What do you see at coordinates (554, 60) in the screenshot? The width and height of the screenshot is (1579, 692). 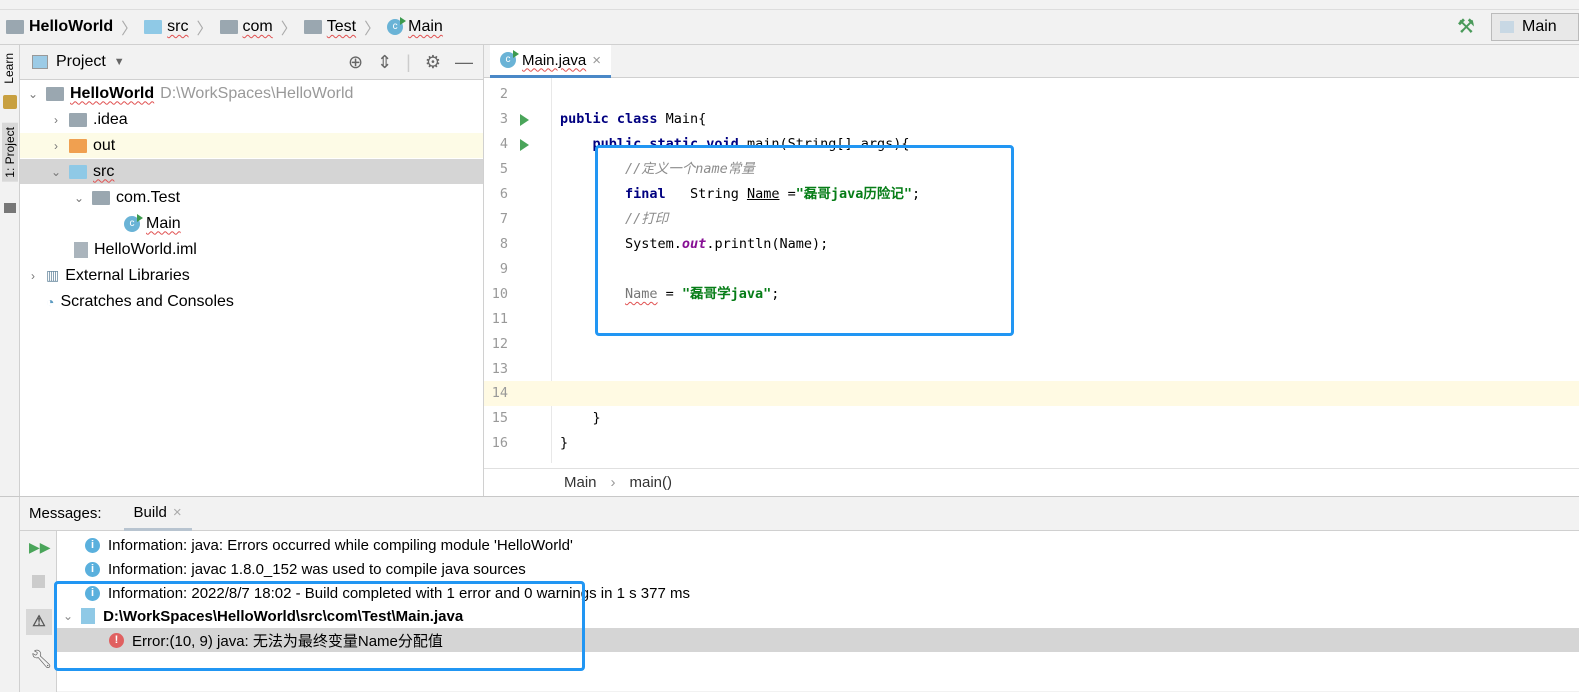 I see `tab-label: Main.java` at bounding box center [554, 60].